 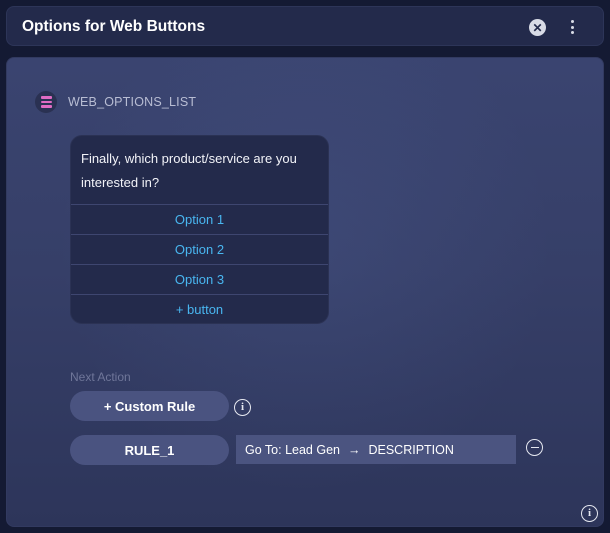 I want to click on close-circle-icon: ✕, so click(x=537, y=27).